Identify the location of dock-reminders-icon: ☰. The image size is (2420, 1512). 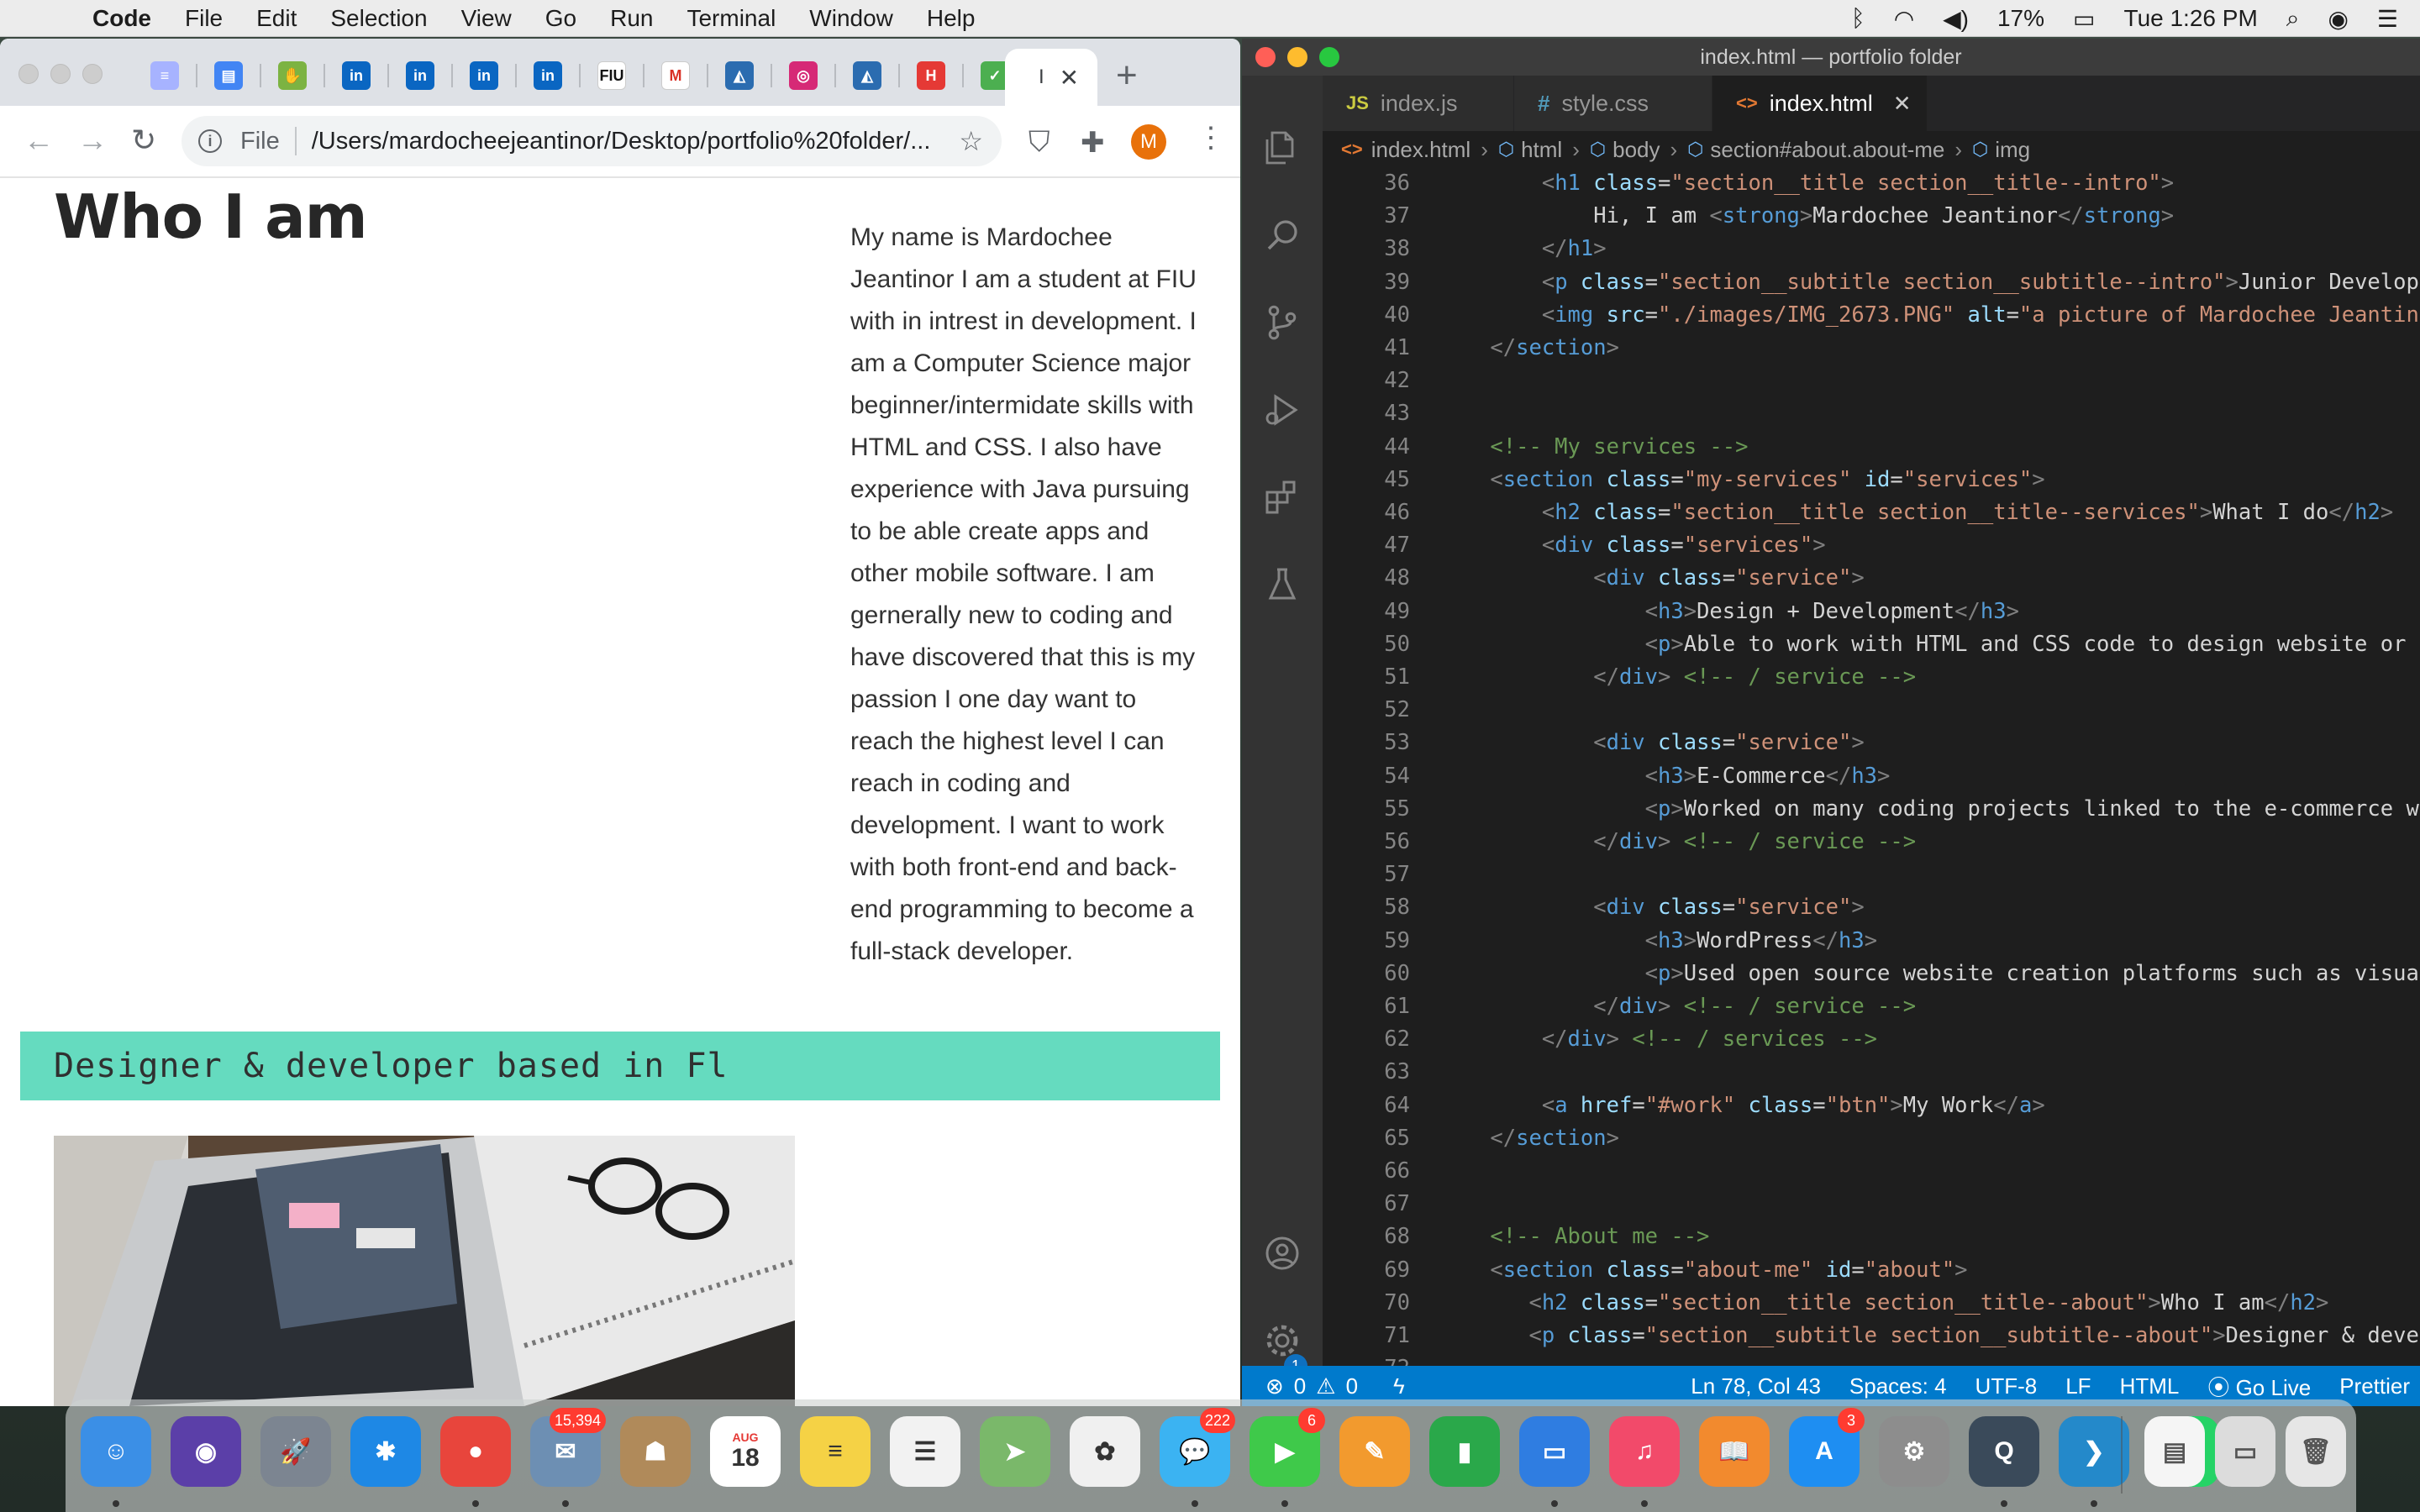
(925, 1451).